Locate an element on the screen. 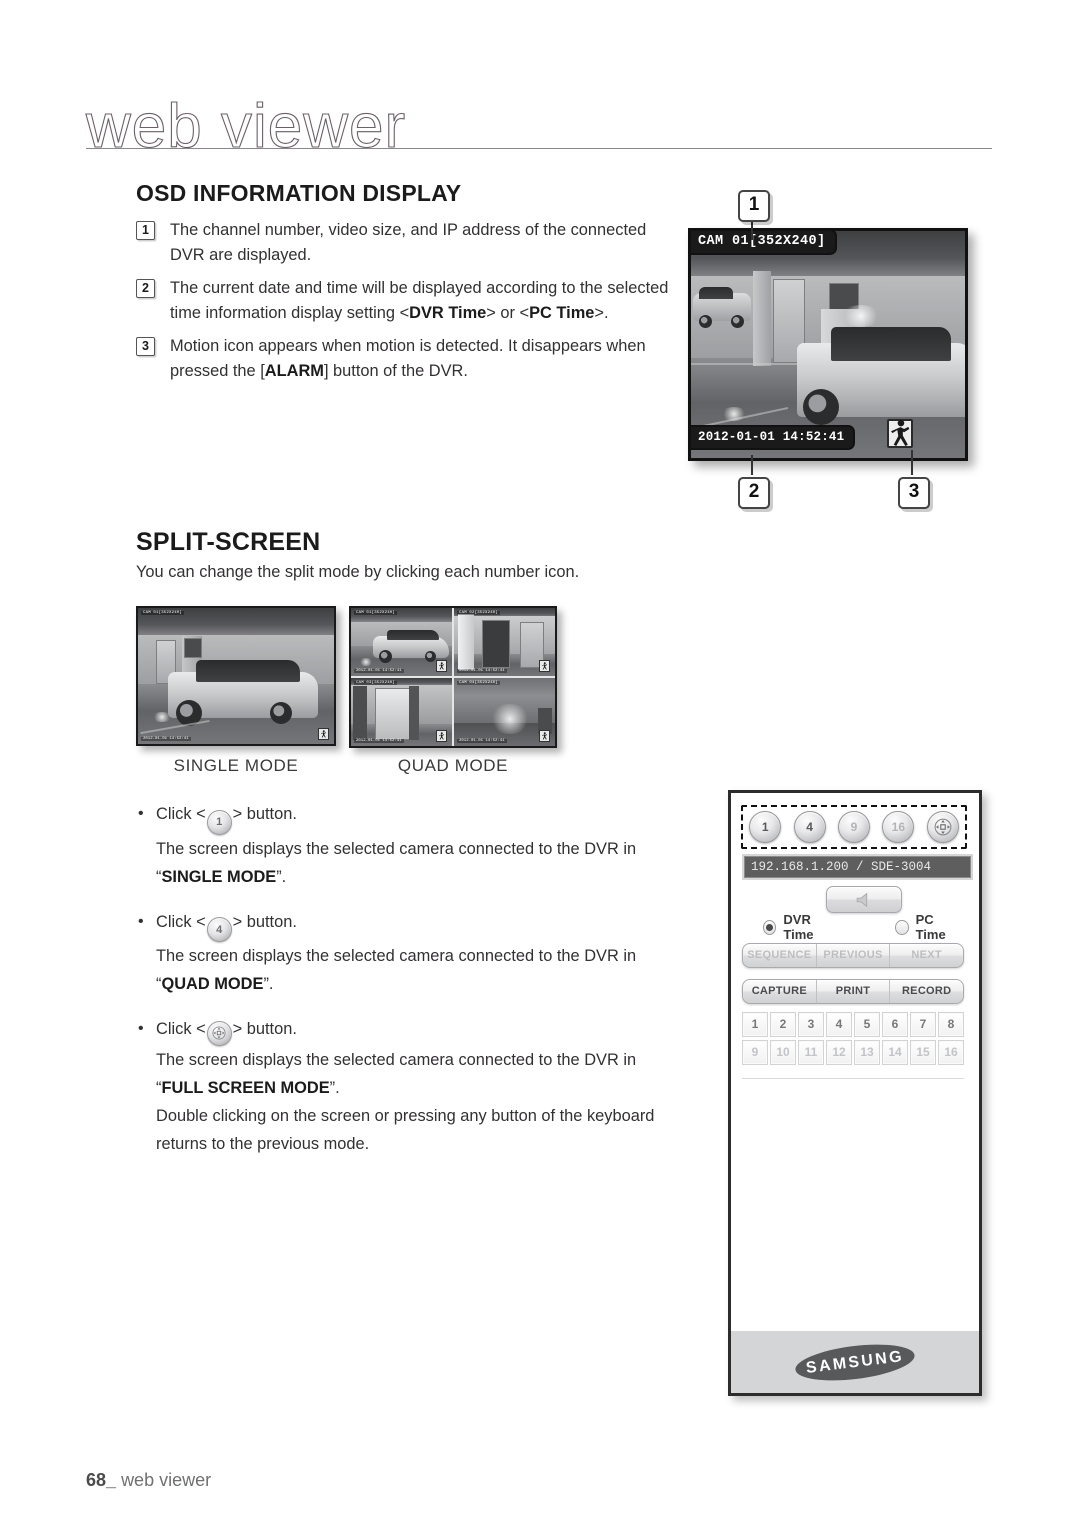  garage-scene is located at coordinates (828, 344).